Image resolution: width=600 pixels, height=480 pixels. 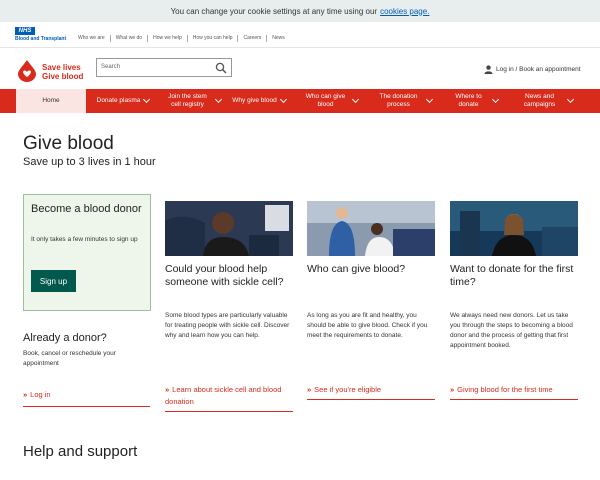 I want to click on card-title: Who can give blood?, so click(x=356, y=269).